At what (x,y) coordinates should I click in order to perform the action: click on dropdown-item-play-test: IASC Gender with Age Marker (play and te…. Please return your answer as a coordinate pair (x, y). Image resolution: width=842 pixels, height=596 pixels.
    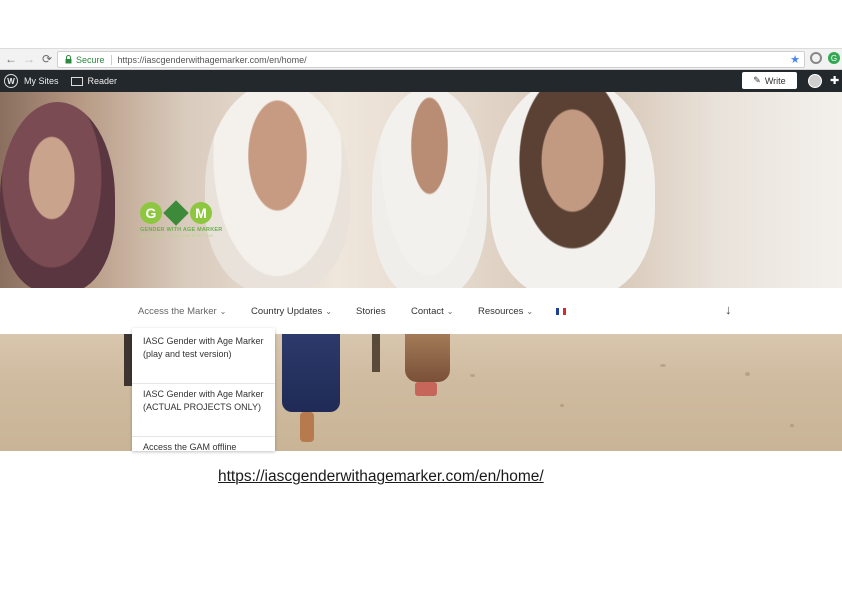
    Looking at the image, I should click on (205, 348).